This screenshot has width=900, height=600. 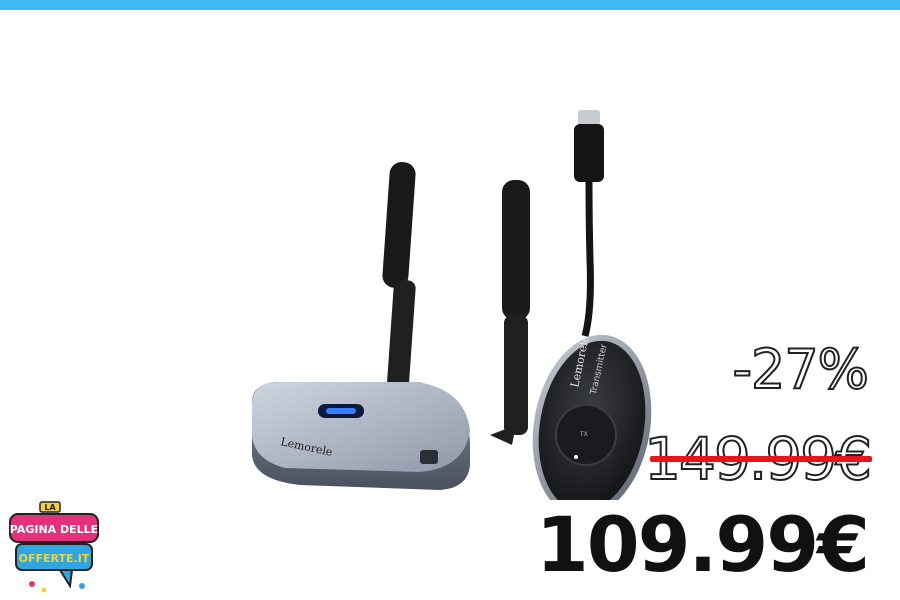 What do you see at coordinates (50, 507) in the screenshot?
I see `logo-line1: LA` at bounding box center [50, 507].